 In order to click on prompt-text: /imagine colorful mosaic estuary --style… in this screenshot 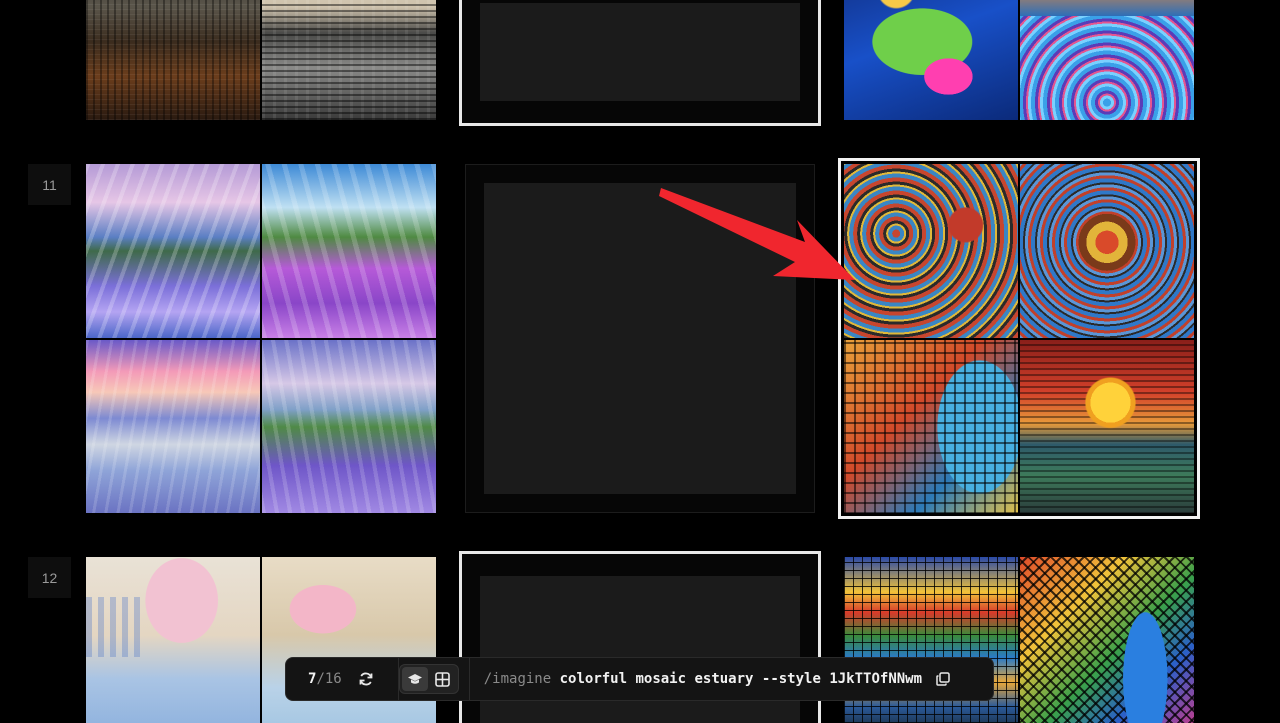, I will do `click(703, 679)`.